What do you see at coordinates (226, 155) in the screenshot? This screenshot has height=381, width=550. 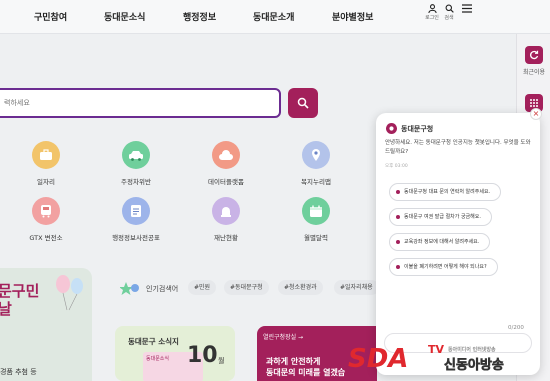 I see `cloud-icon` at bounding box center [226, 155].